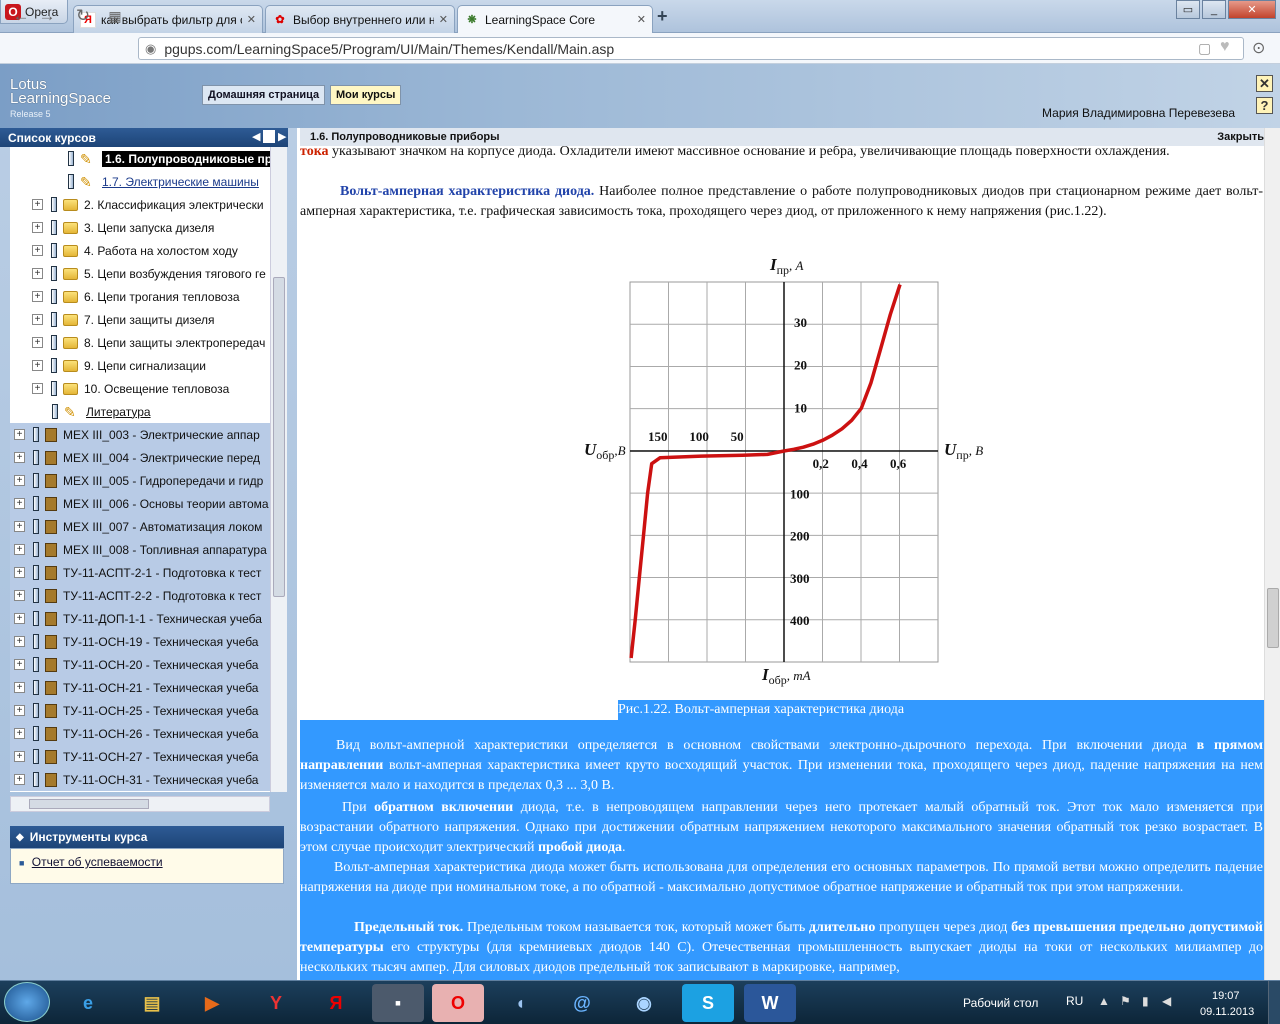 Image resolution: width=1280 pixels, height=1024 pixels. I want to click on tree-item: +7. Цепи защиты дизеля, so click(140, 319).